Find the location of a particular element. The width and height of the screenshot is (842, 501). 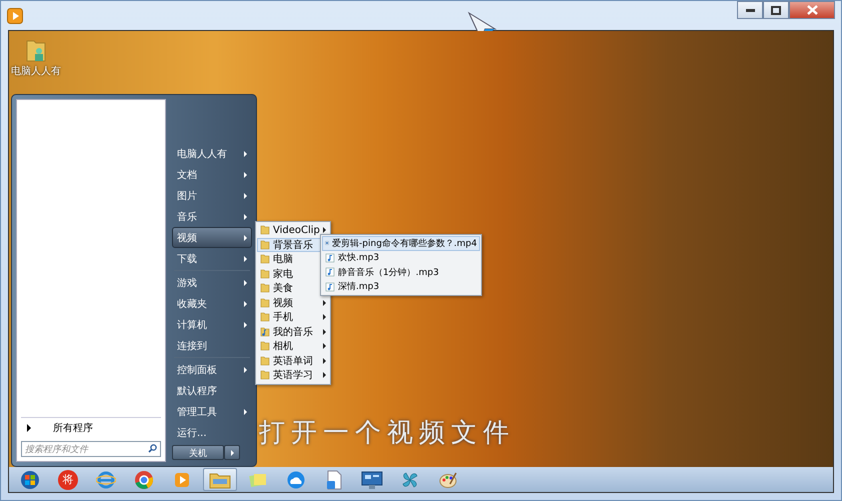

start-menu-item: 控制面板 is located at coordinates (212, 369).